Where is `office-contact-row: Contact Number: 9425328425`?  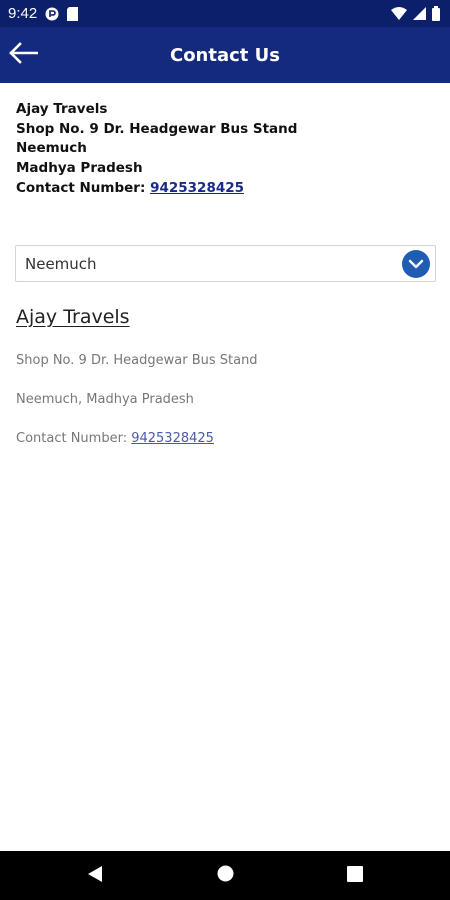
office-contact-row: Contact Number: 9425328425 is located at coordinates (115, 438).